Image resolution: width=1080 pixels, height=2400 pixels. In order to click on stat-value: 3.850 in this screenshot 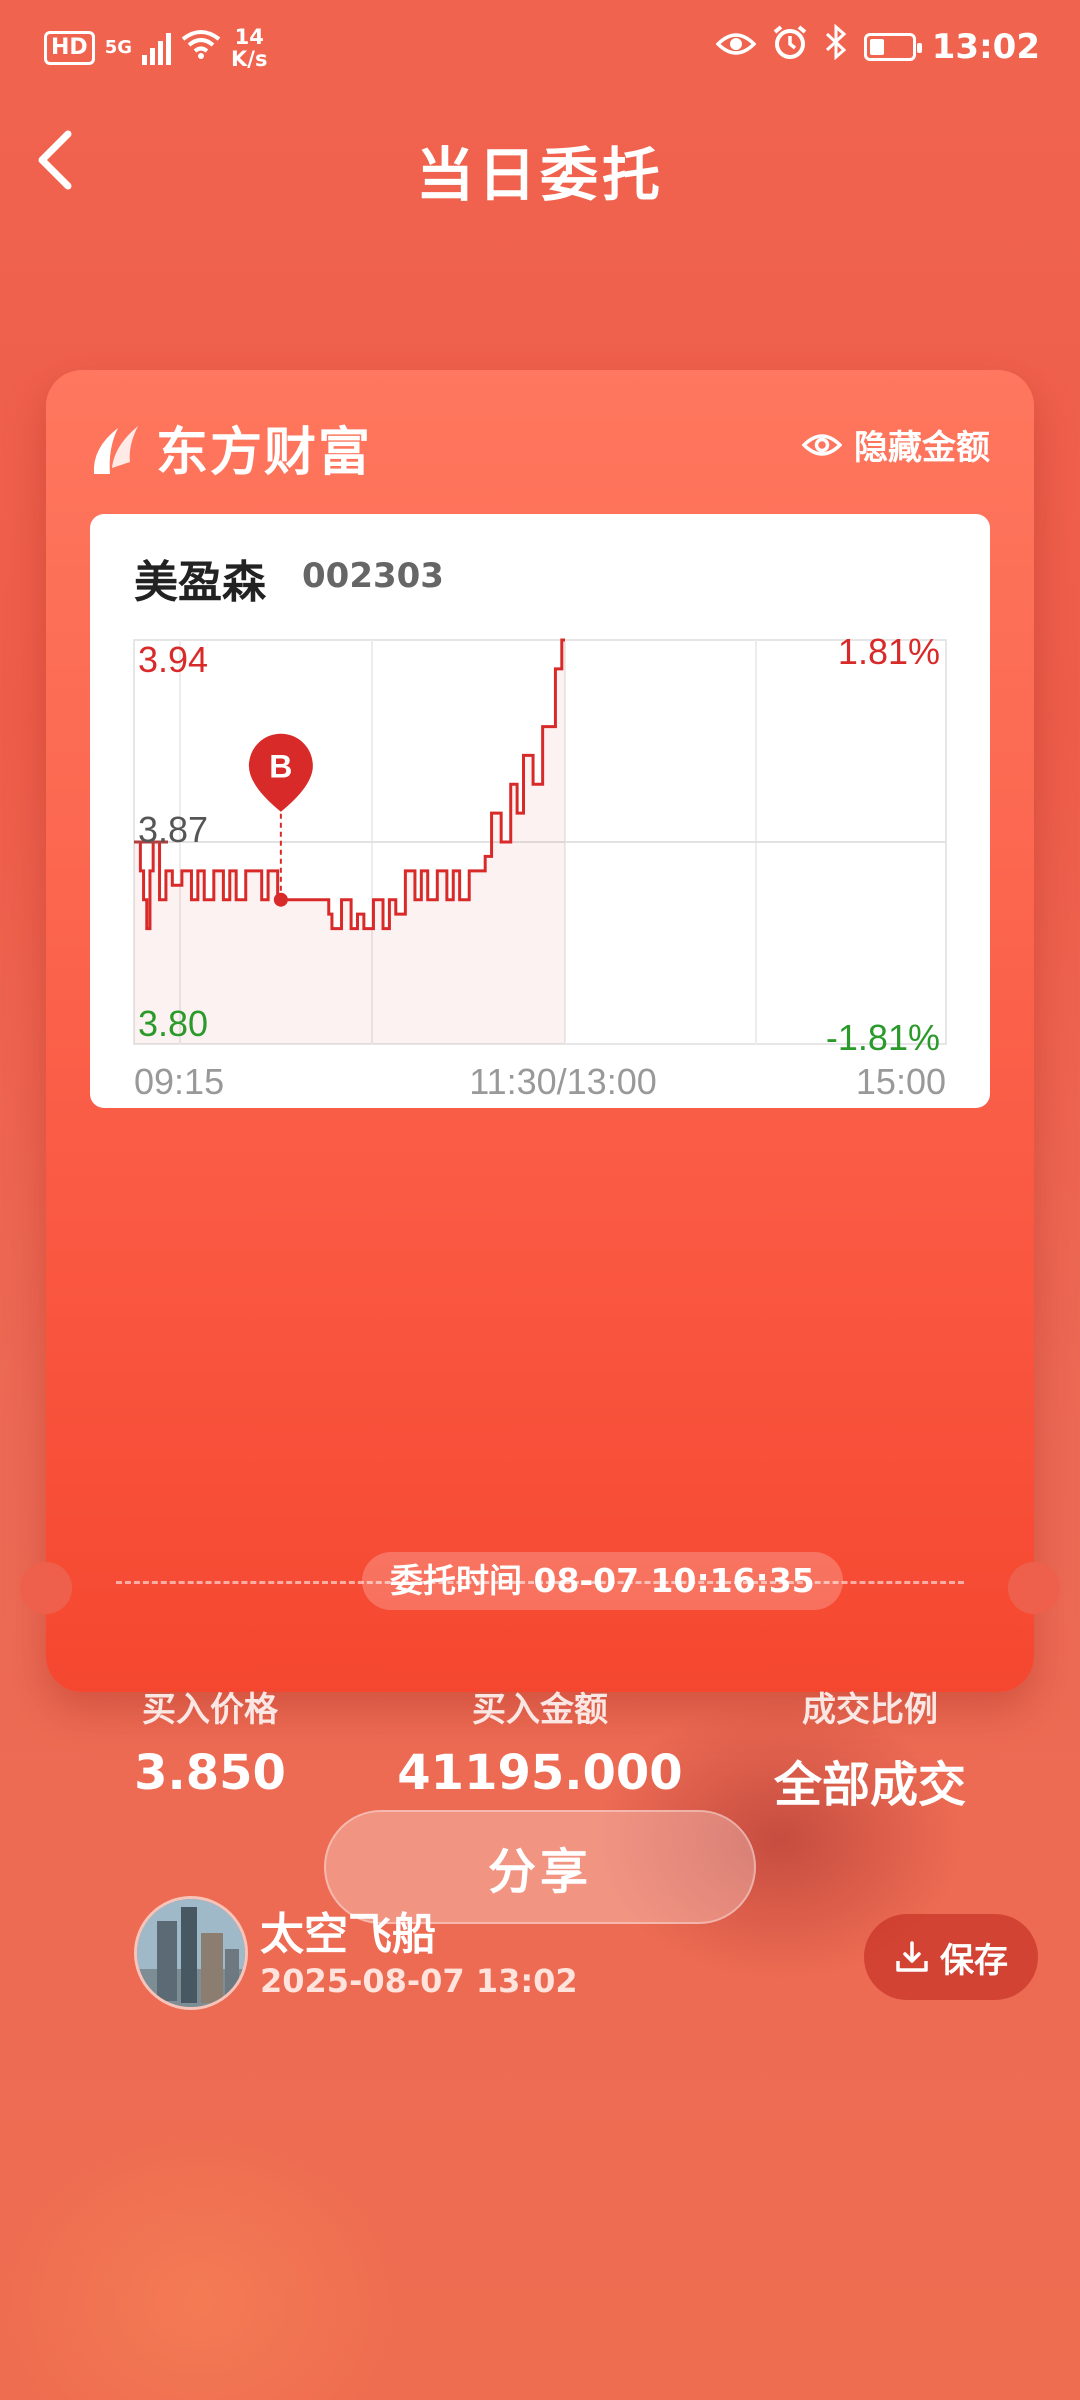, I will do `click(210, 1773)`.